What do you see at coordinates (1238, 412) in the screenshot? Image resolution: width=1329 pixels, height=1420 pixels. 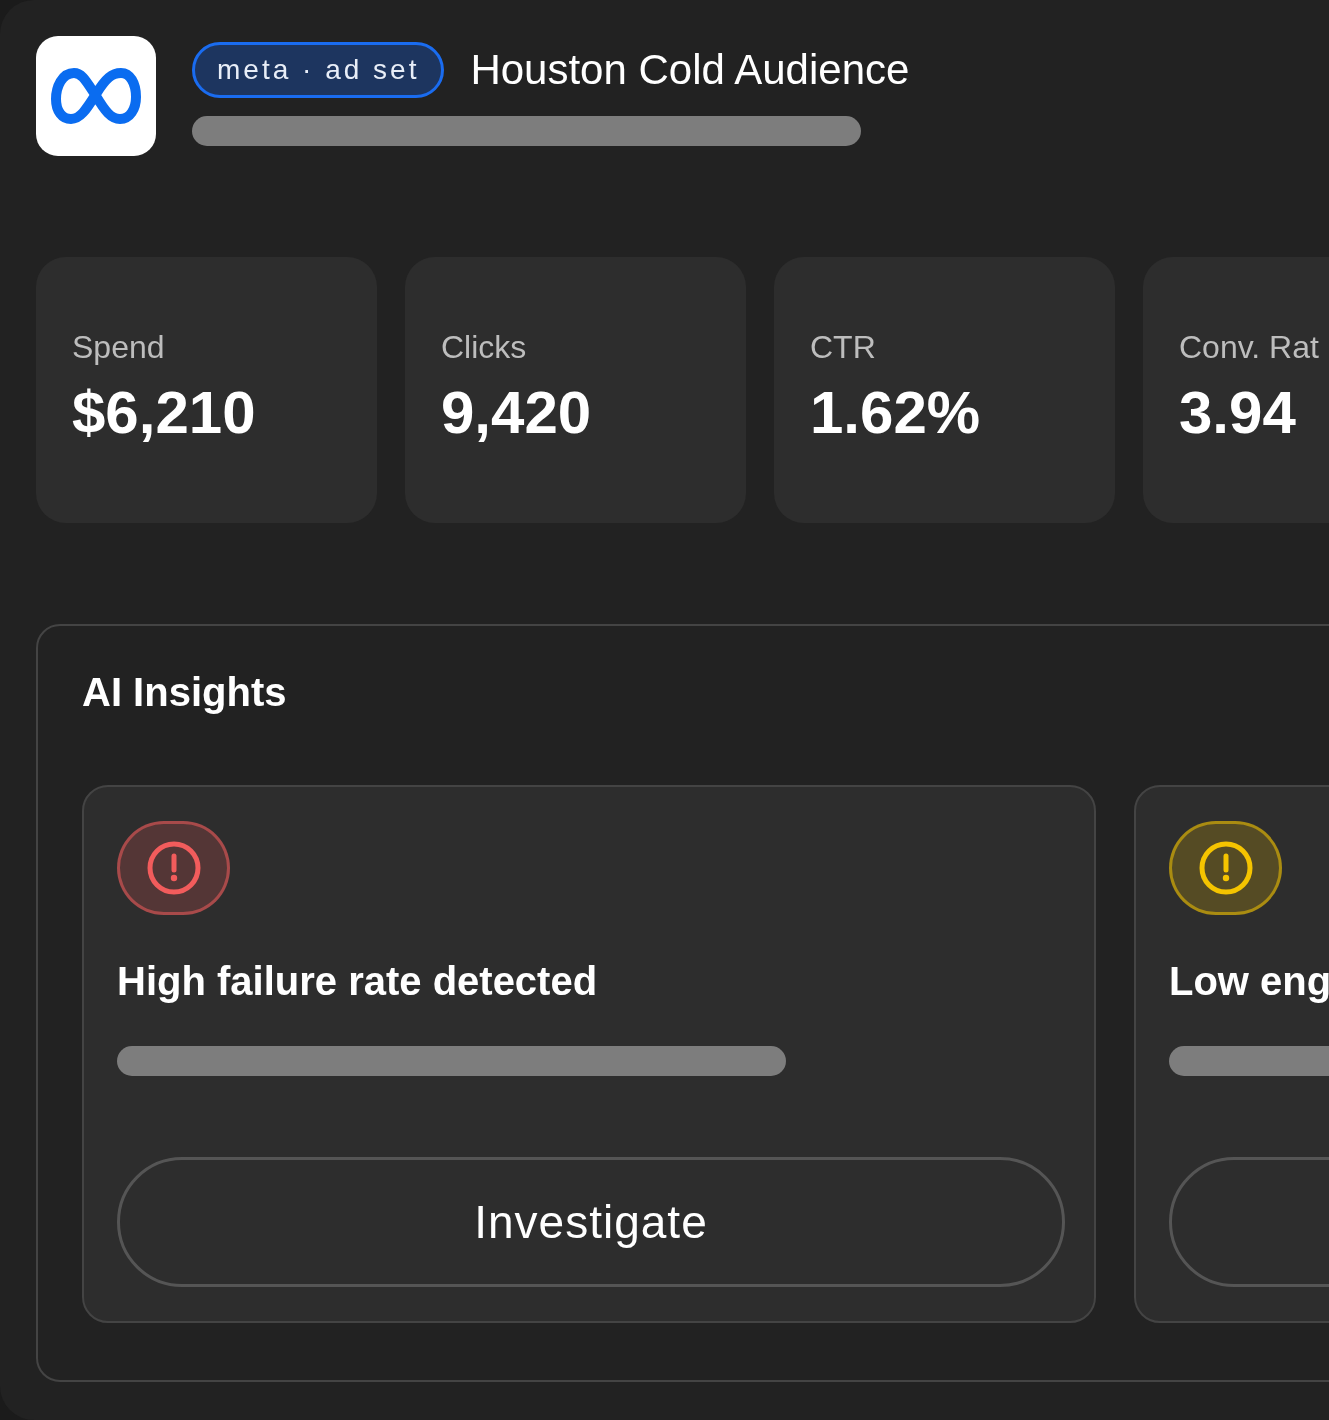 I see `stat-value: 3.94` at bounding box center [1238, 412].